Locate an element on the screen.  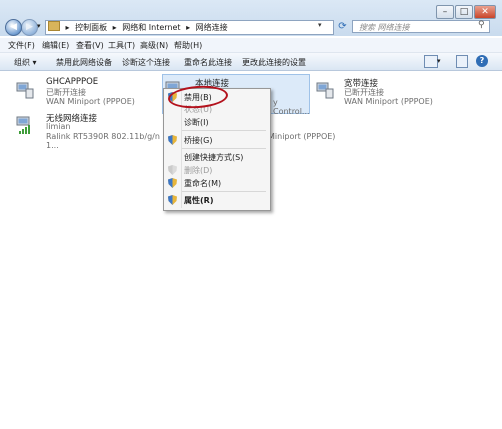
view-dropdown-icon: ▾ is located at coordinates (439, 61).